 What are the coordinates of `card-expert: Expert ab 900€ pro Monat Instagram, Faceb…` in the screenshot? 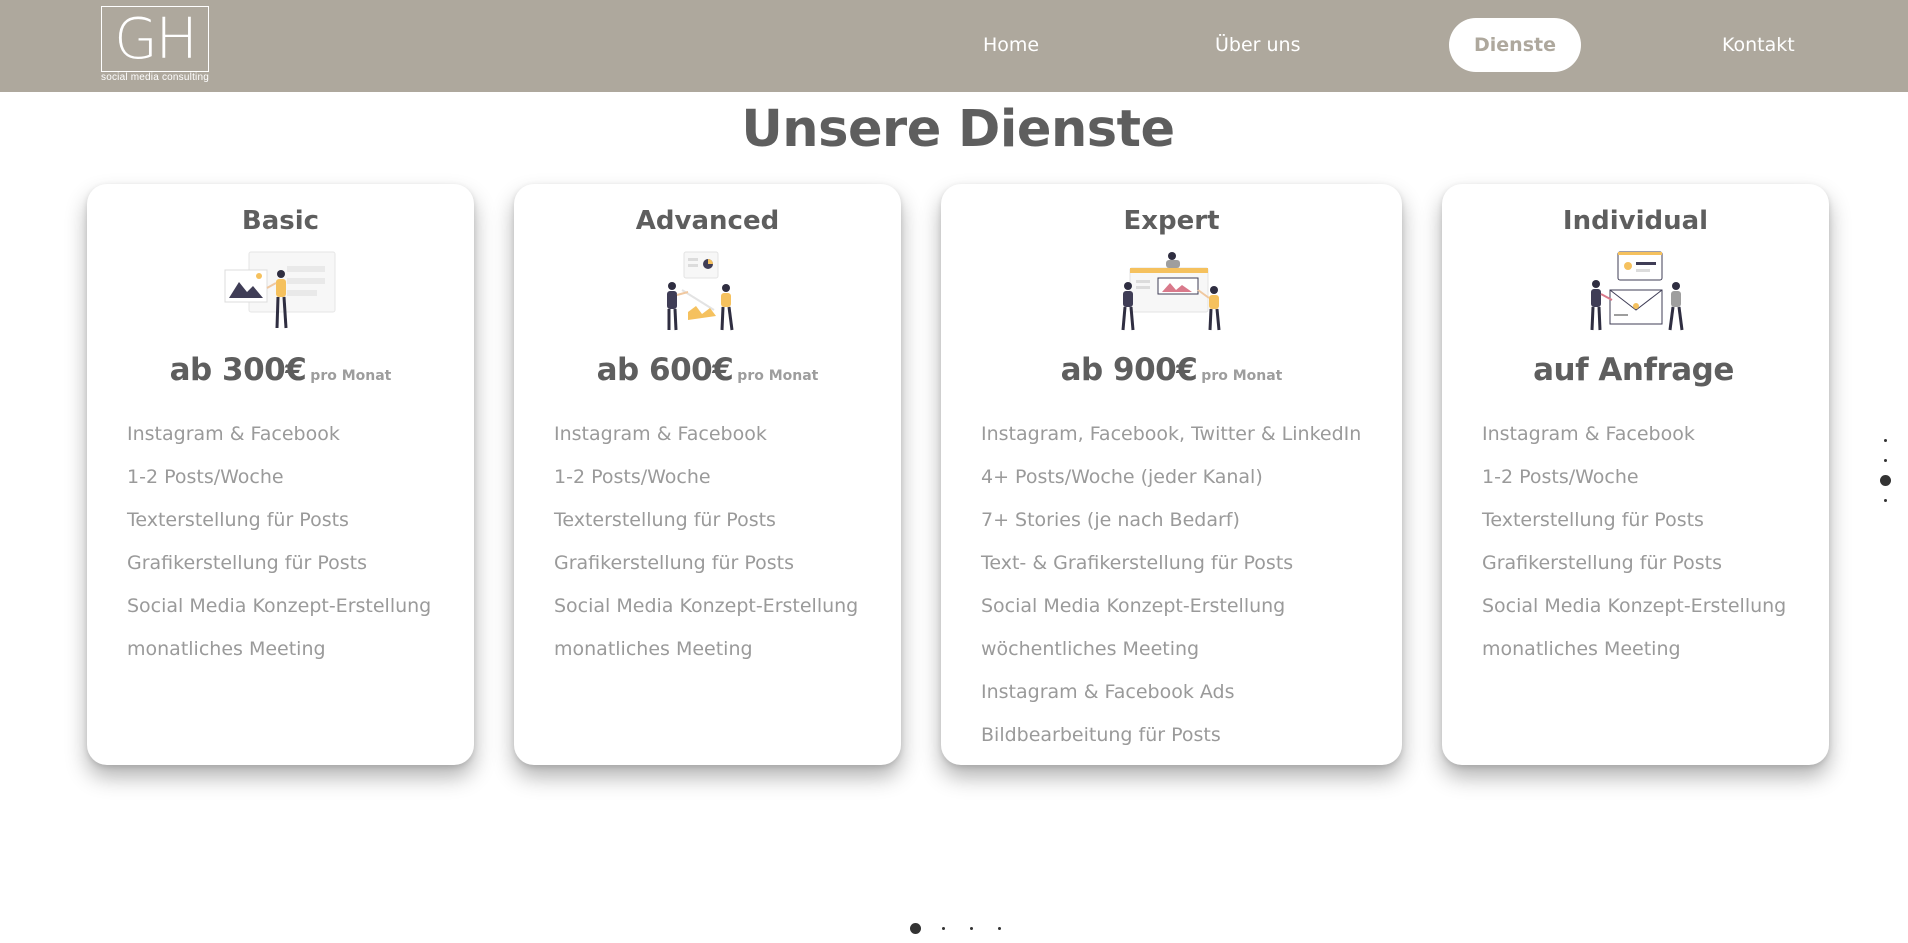 It's located at (1171, 474).